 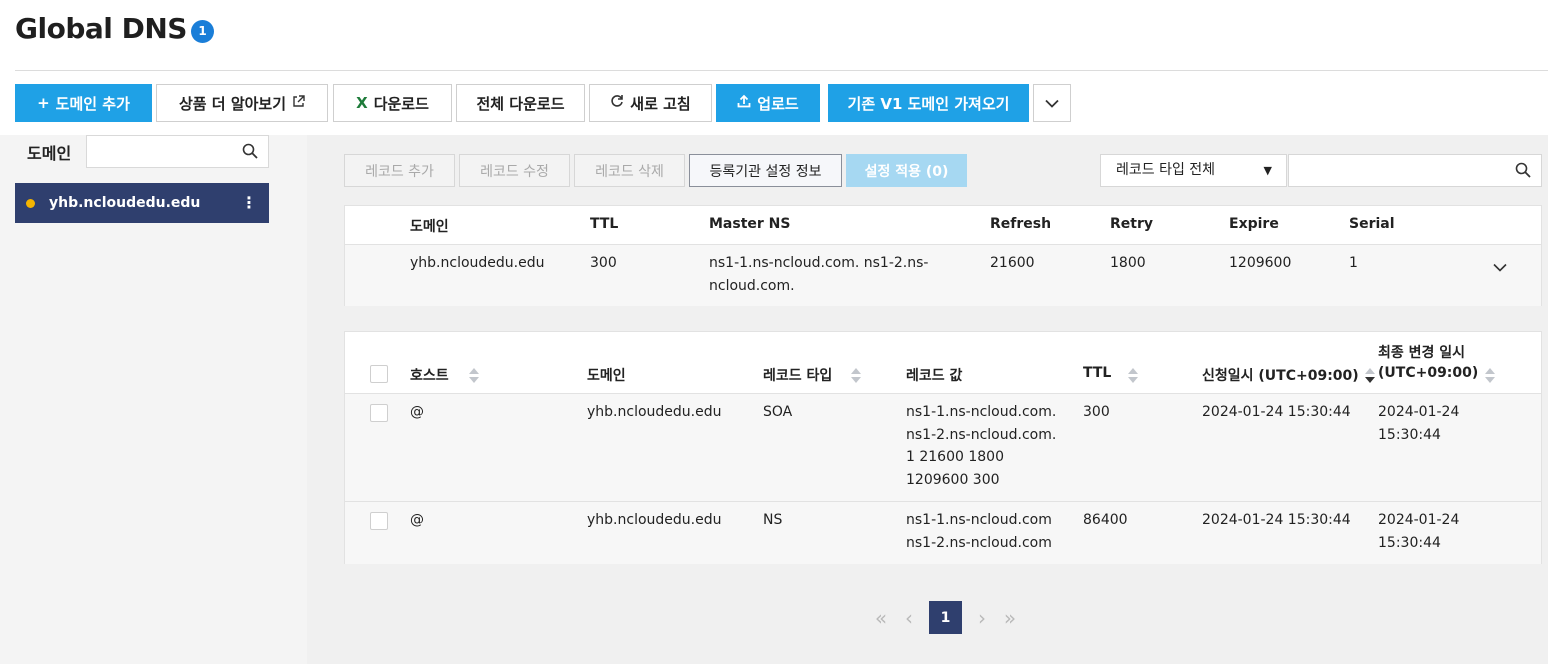 What do you see at coordinates (617, 103) in the screenshot?
I see `refresh-icon` at bounding box center [617, 103].